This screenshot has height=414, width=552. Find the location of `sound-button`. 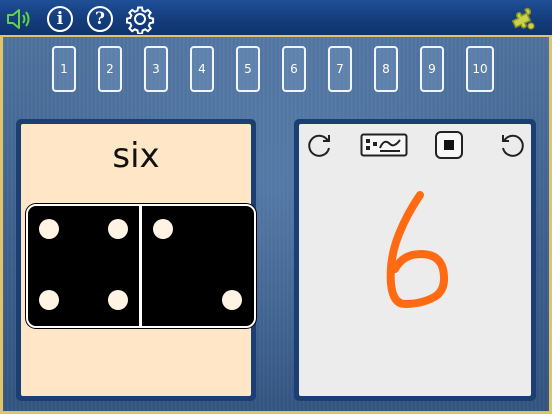

sound-button is located at coordinates (19, 19).